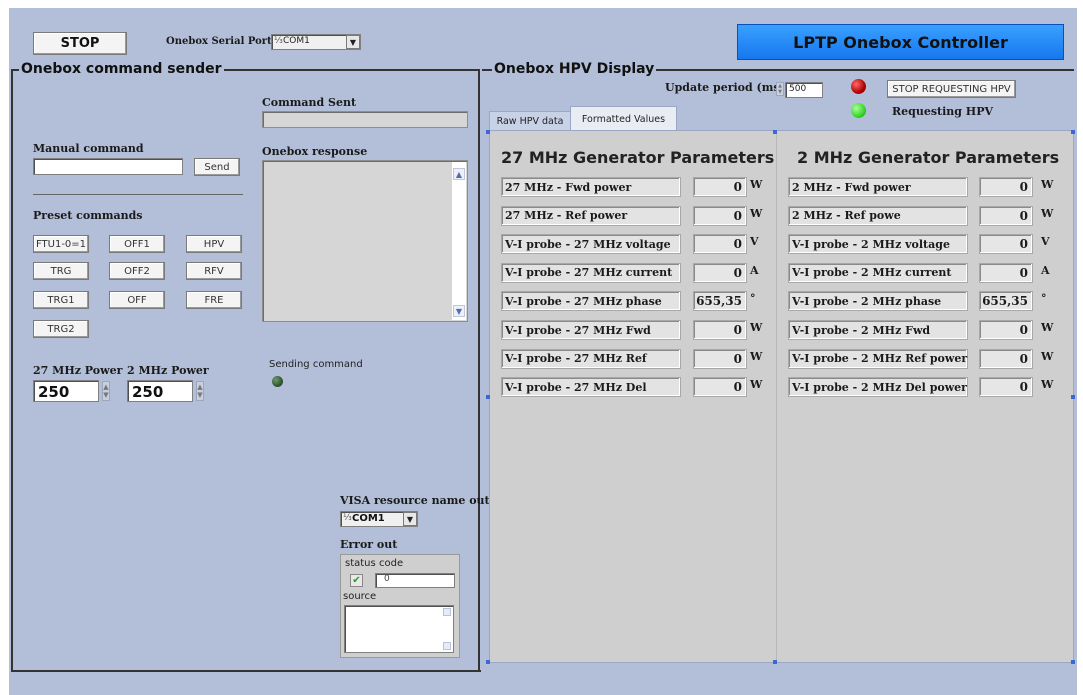 This screenshot has height=695, width=1083. I want to click on command-sent-label: Command Sent, so click(309, 102).